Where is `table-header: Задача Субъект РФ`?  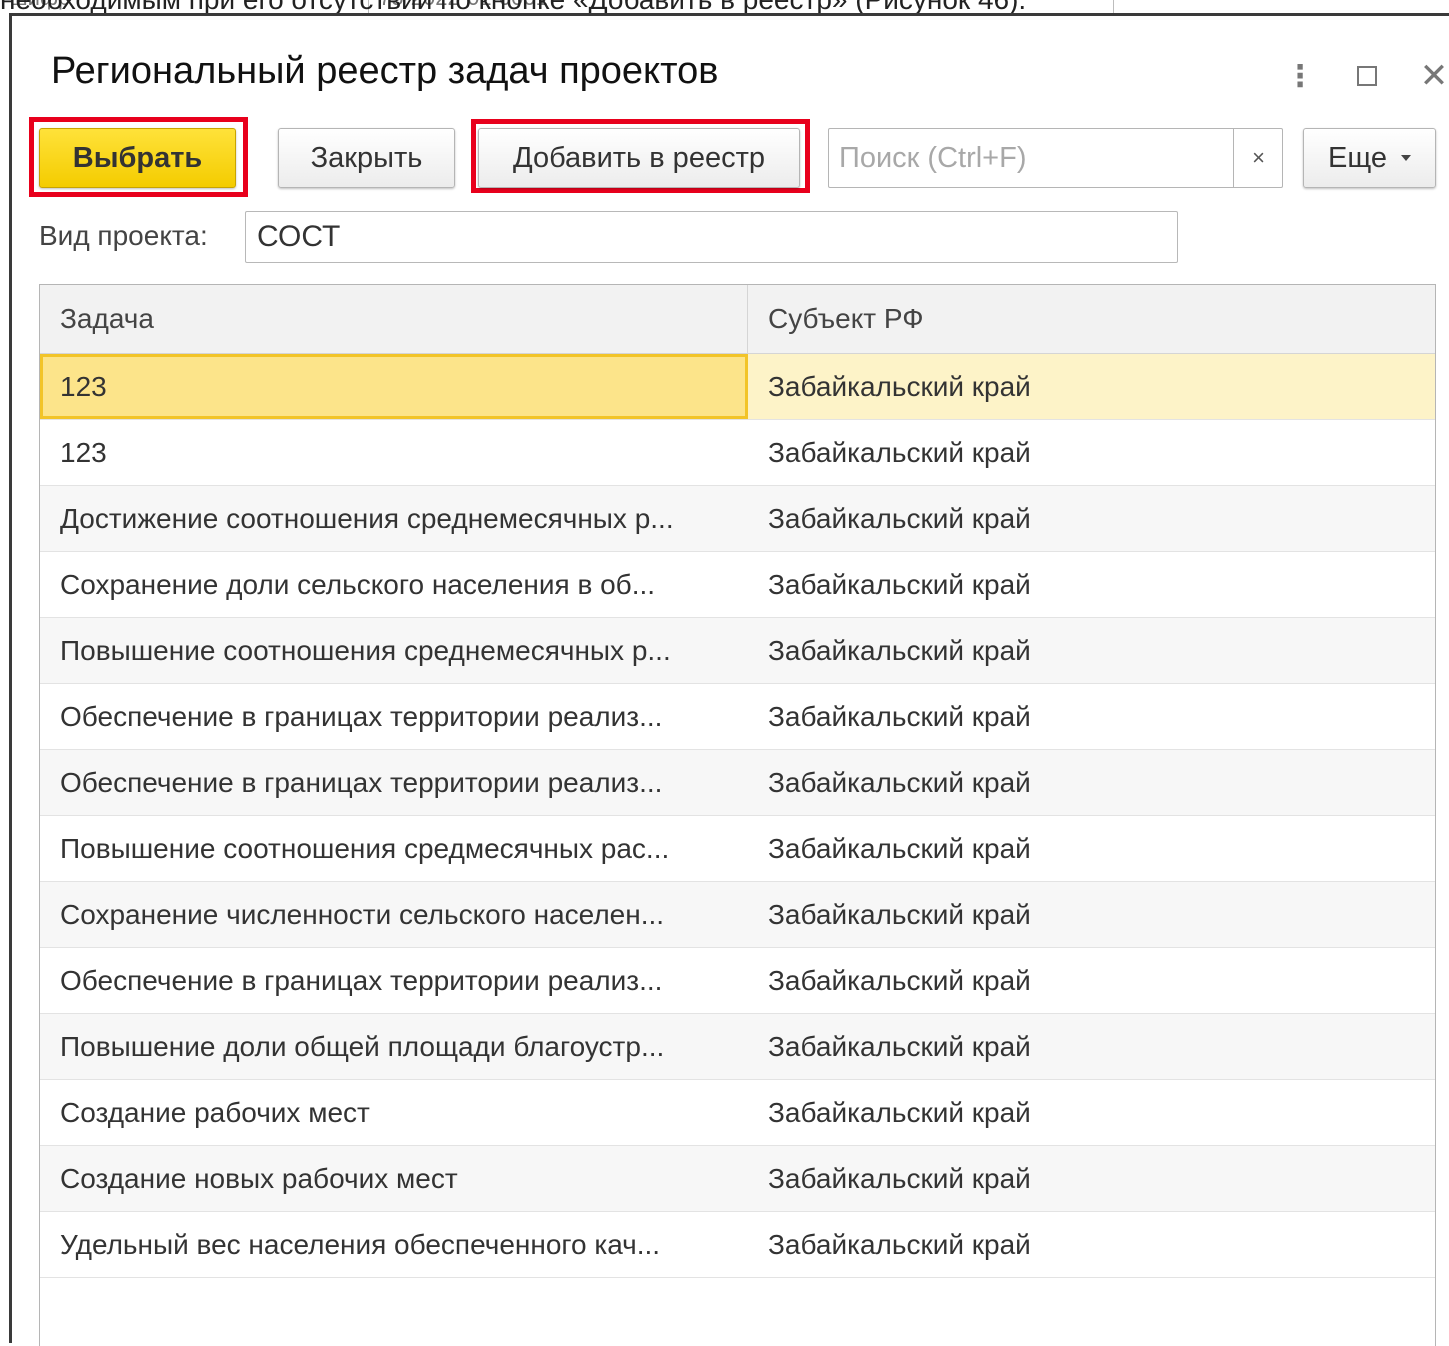
table-header: Задача Субъект РФ is located at coordinates (737, 319).